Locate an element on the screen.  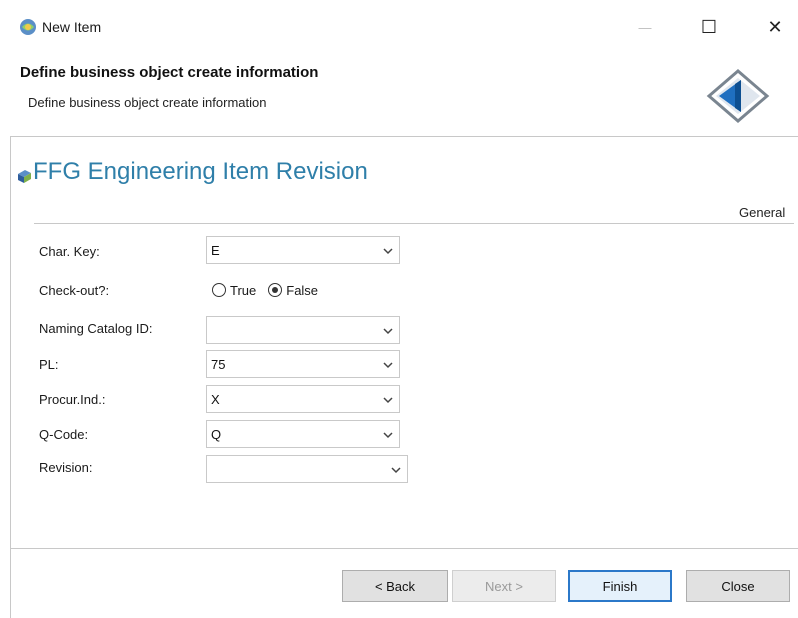
wizard-banner-icon is located at coordinates (738, 96).